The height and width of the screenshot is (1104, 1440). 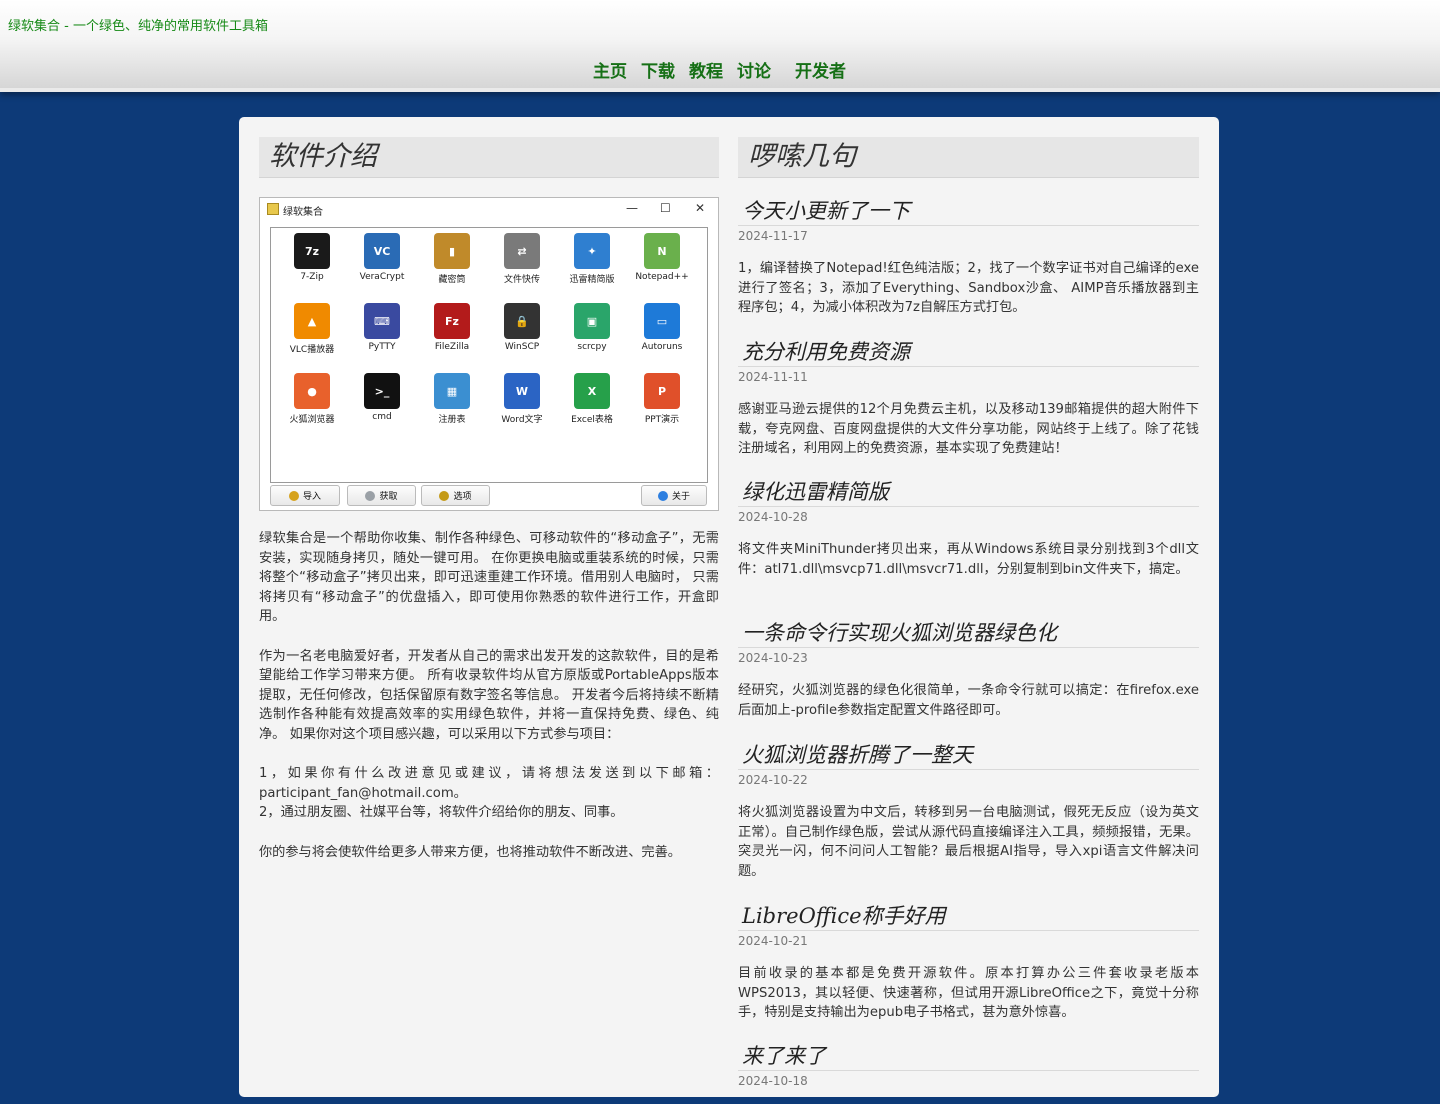 I want to click on share-line: 2，通过朋友圈、社媒平台等，将软件介绍给你的朋友、同事。, so click(x=441, y=813).